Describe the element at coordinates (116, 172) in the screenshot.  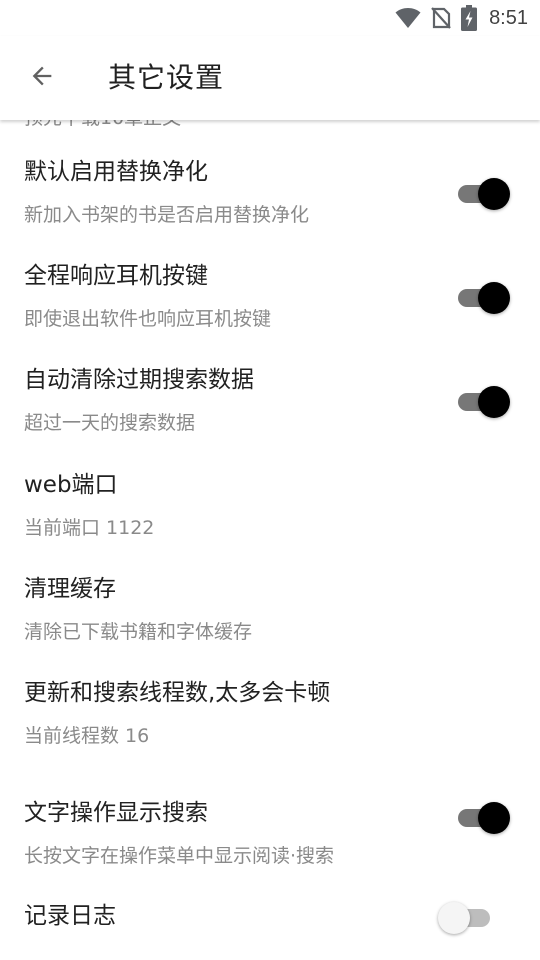
I see `pref-title: 默认启用替换净化` at that location.